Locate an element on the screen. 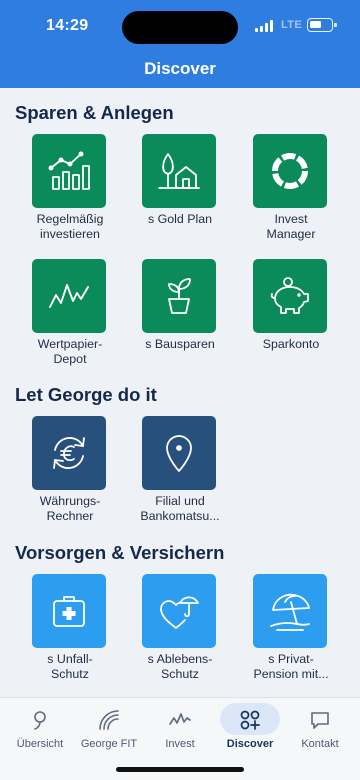 This screenshot has height=780, width=360. status-time: 14:29 is located at coordinates (67, 25).